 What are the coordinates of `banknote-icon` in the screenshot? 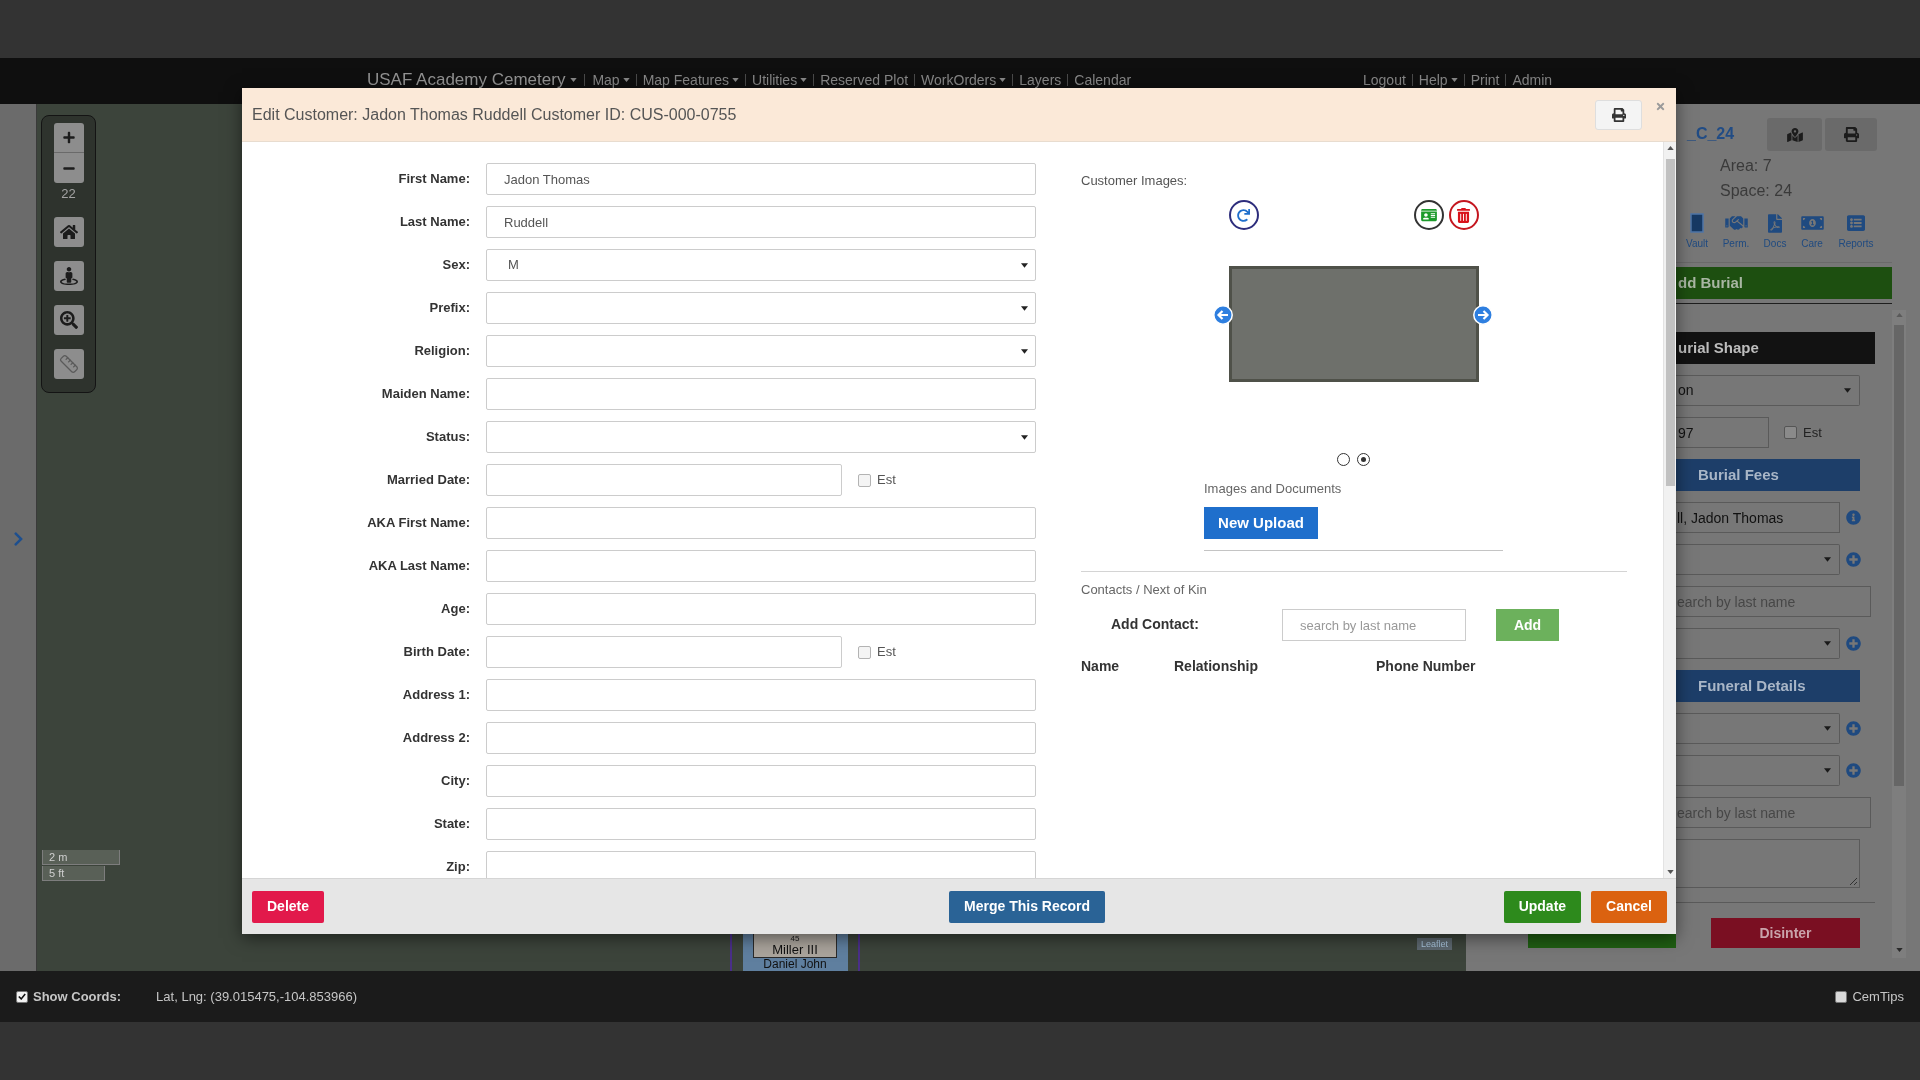 It's located at (1812, 223).